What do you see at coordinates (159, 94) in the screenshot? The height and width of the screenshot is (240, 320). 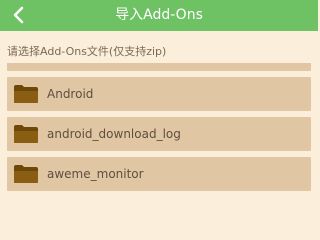 I see `list-item: Android` at bounding box center [159, 94].